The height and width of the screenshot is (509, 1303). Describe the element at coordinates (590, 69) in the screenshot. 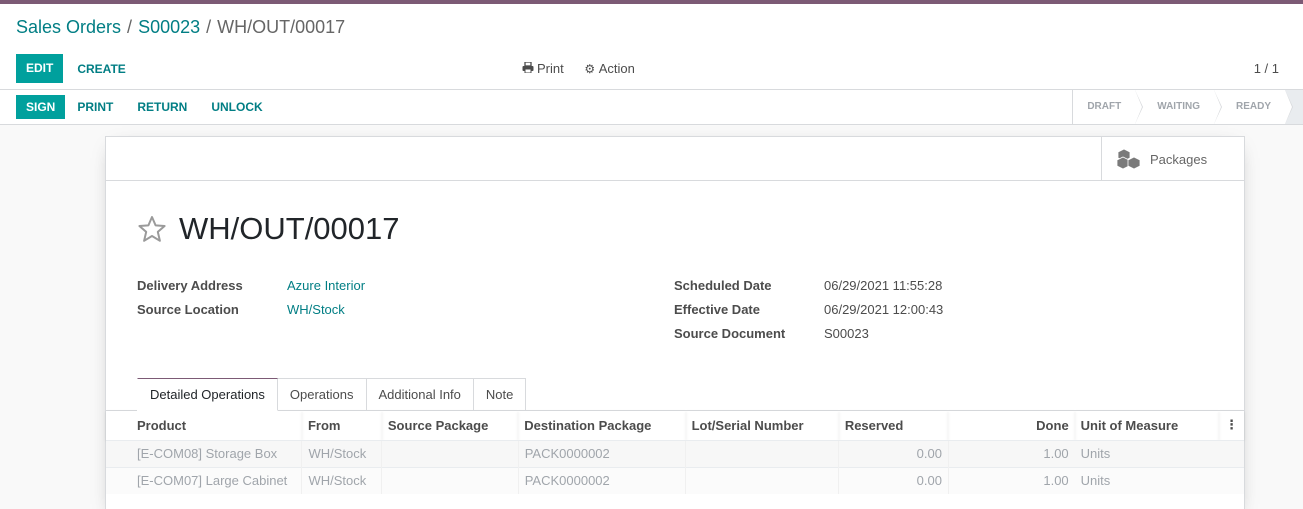

I see `gear-icon: ⚙` at that location.